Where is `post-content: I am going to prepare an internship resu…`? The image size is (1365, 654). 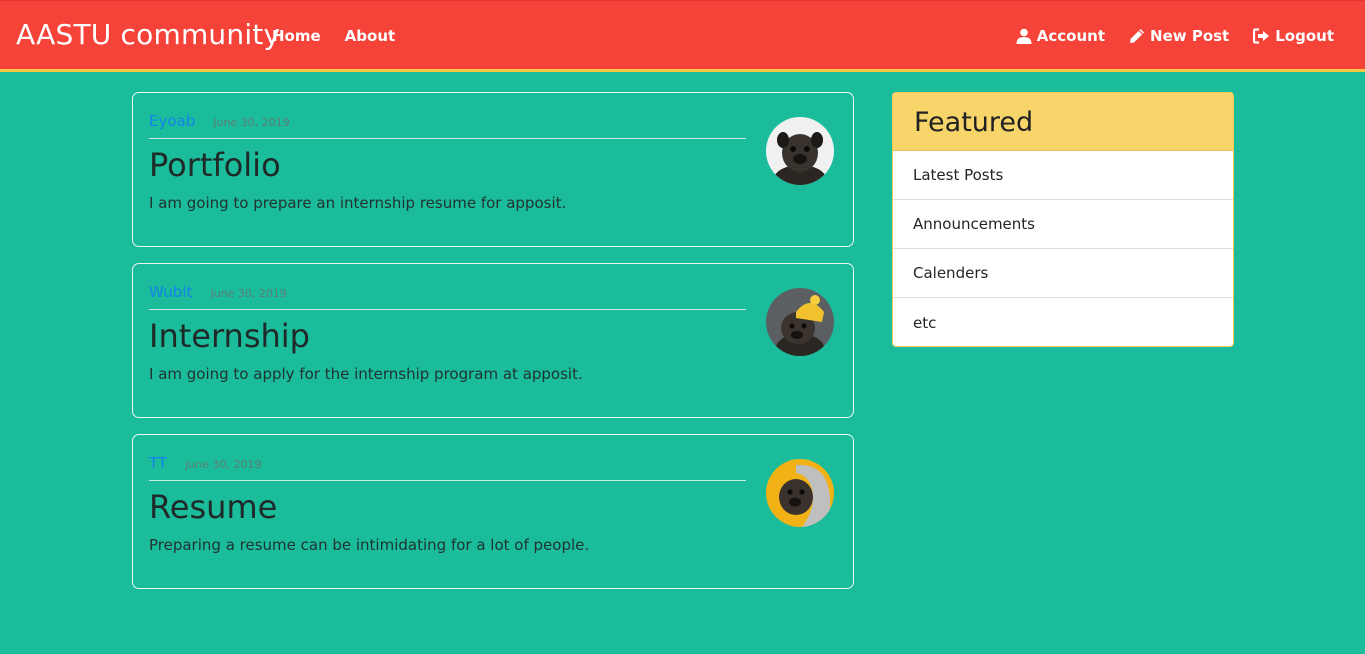 post-content: I am going to prepare an internship resu… is located at coordinates (358, 203).